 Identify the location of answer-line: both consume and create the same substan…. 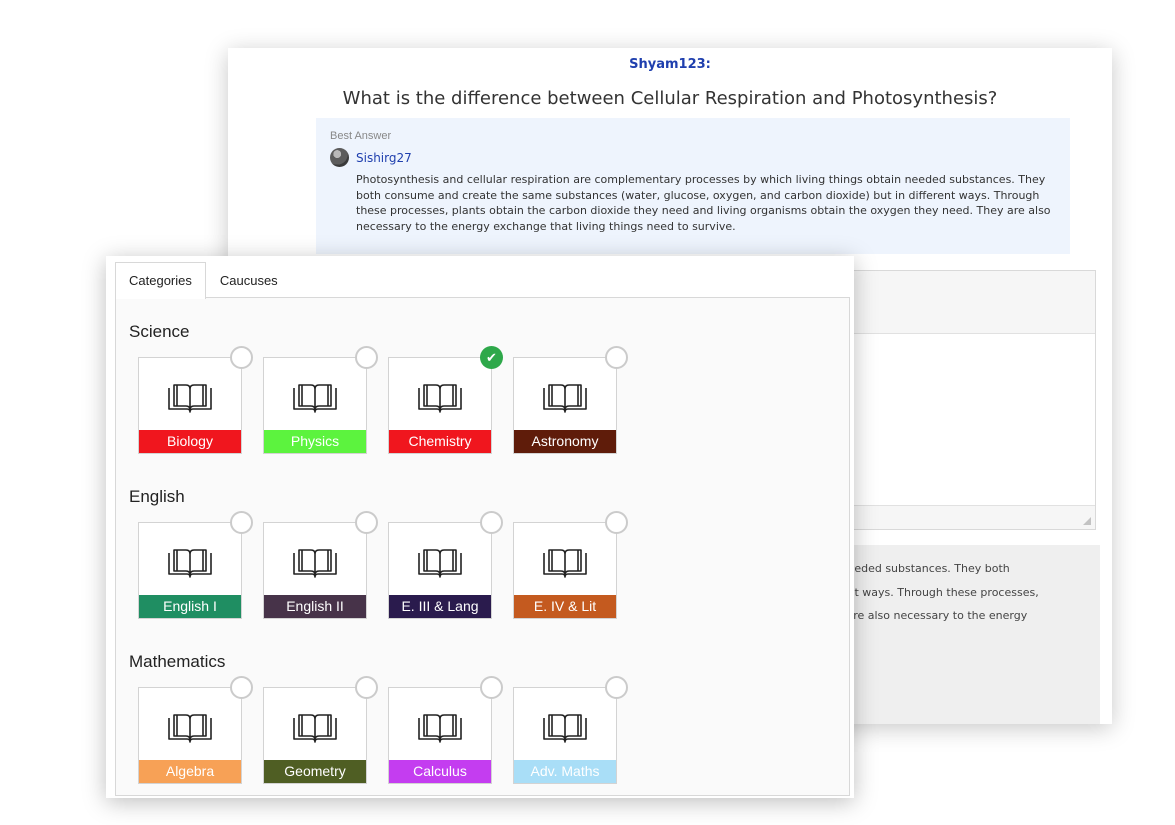
(698, 195).